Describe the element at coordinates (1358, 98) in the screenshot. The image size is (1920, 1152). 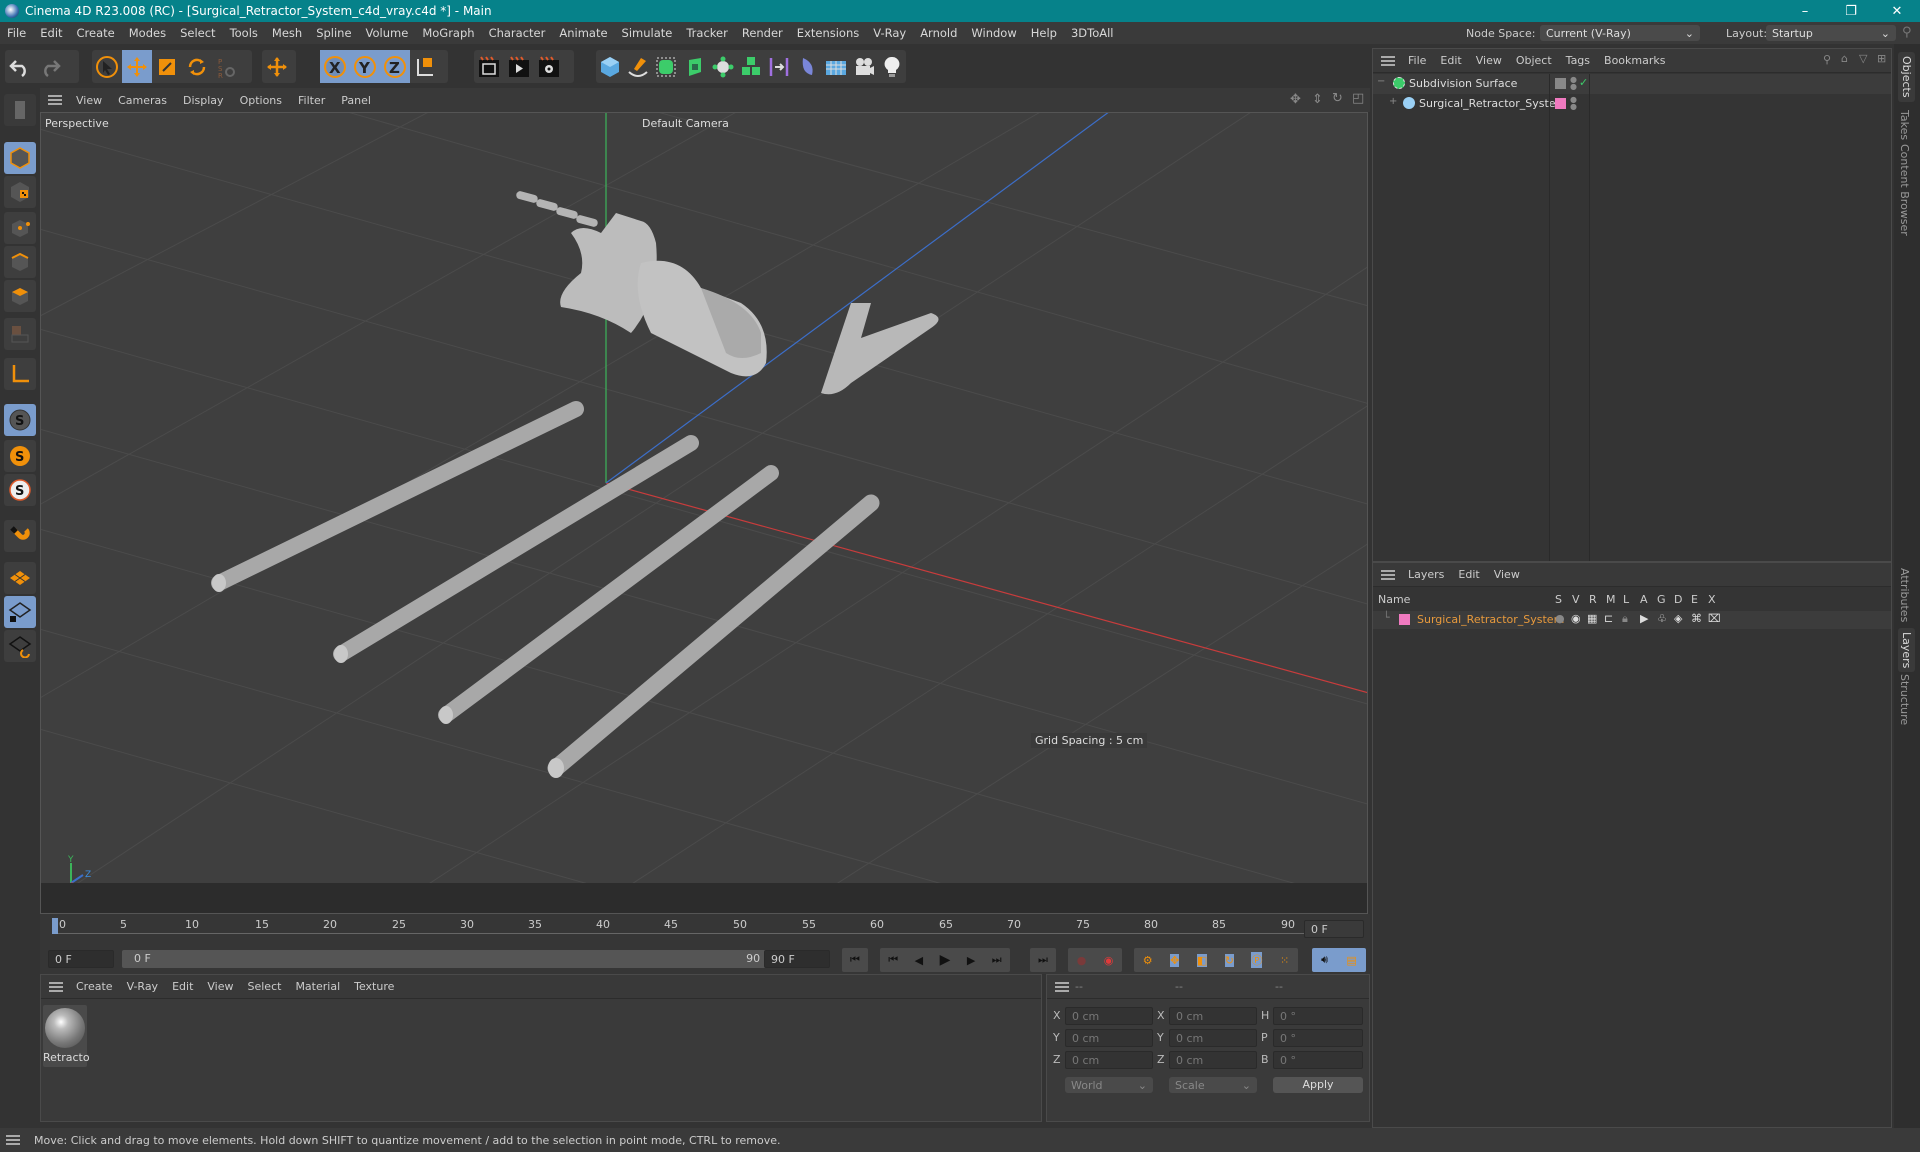
I see `viewport-maximize-icon: ◰` at that location.